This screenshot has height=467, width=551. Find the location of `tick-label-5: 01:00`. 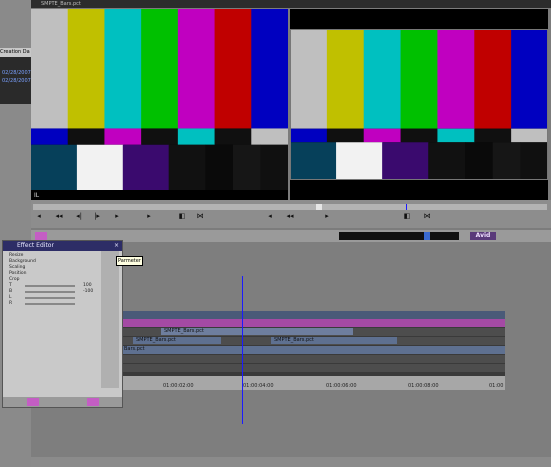

tick-label-5: 01:00 is located at coordinates (496, 386).